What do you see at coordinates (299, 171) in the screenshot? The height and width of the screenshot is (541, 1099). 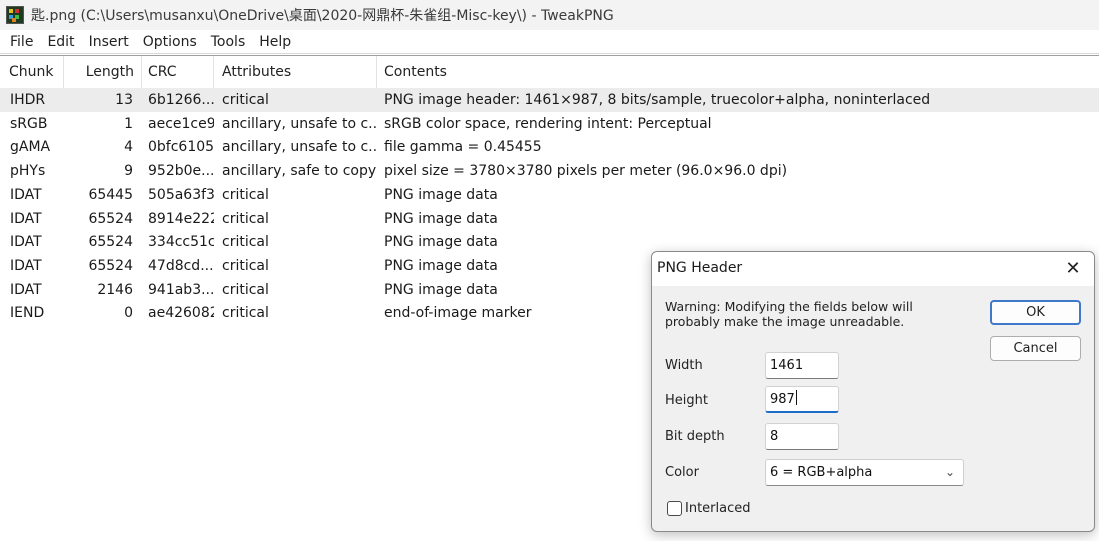 I see `cell-attributes: ancillary, safe to copy` at bounding box center [299, 171].